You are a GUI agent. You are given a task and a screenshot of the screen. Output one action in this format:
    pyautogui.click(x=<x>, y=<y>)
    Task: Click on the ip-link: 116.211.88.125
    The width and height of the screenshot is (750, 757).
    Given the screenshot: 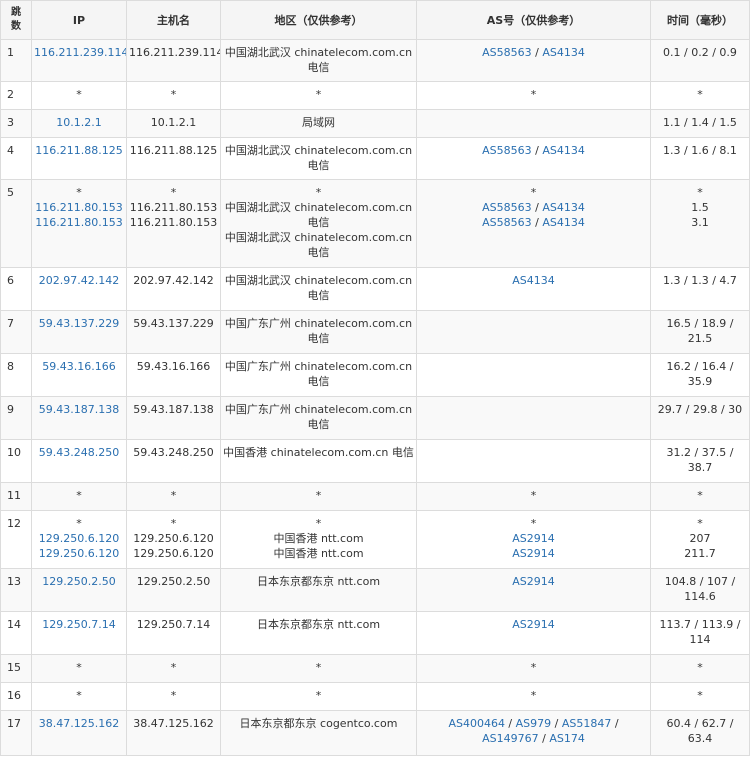 What is the action you would take?
    pyautogui.click(x=79, y=150)
    